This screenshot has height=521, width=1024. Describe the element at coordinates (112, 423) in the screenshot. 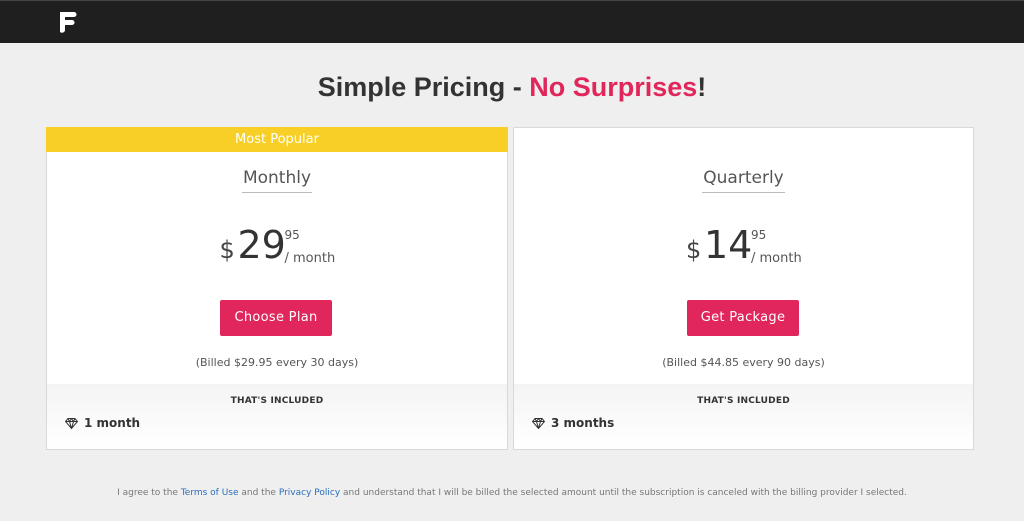

I see `included-item-label: 1 month` at that location.